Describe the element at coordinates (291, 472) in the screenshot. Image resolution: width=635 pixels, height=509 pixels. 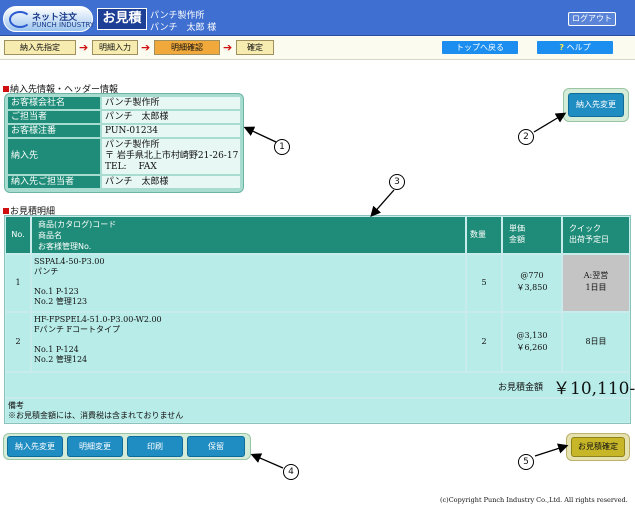
I see `callout-4: 4` at that location.